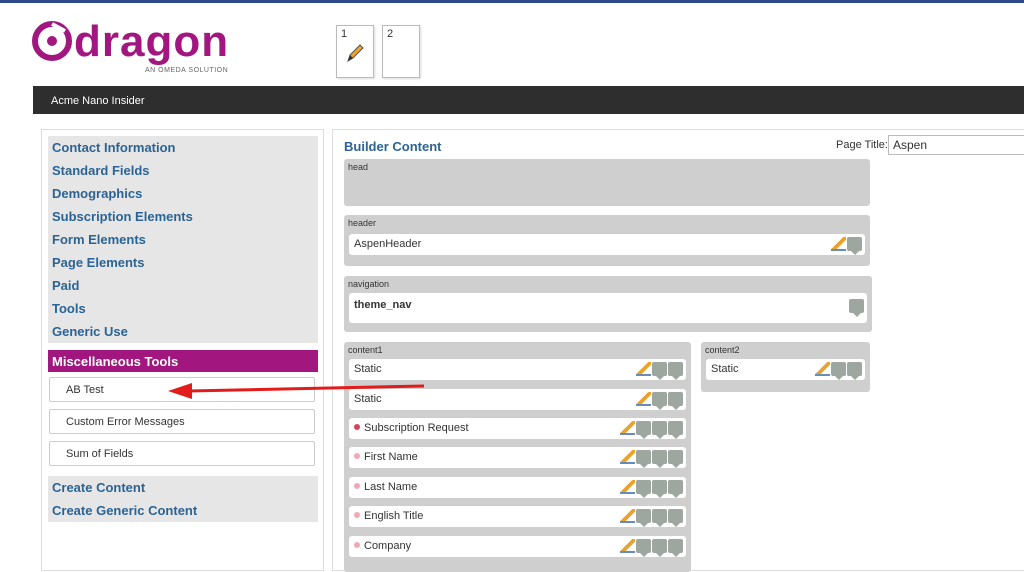 This screenshot has height=572, width=1024. Describe the element at coordinates (183, 285) in the screenshot. I see `sidebar-item-paid: Paid` at that location.